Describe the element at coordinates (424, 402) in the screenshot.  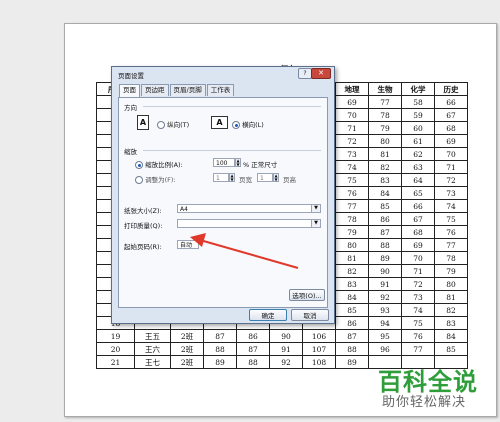
I see `watermark-slogan: 助你轻松解决` at that location.